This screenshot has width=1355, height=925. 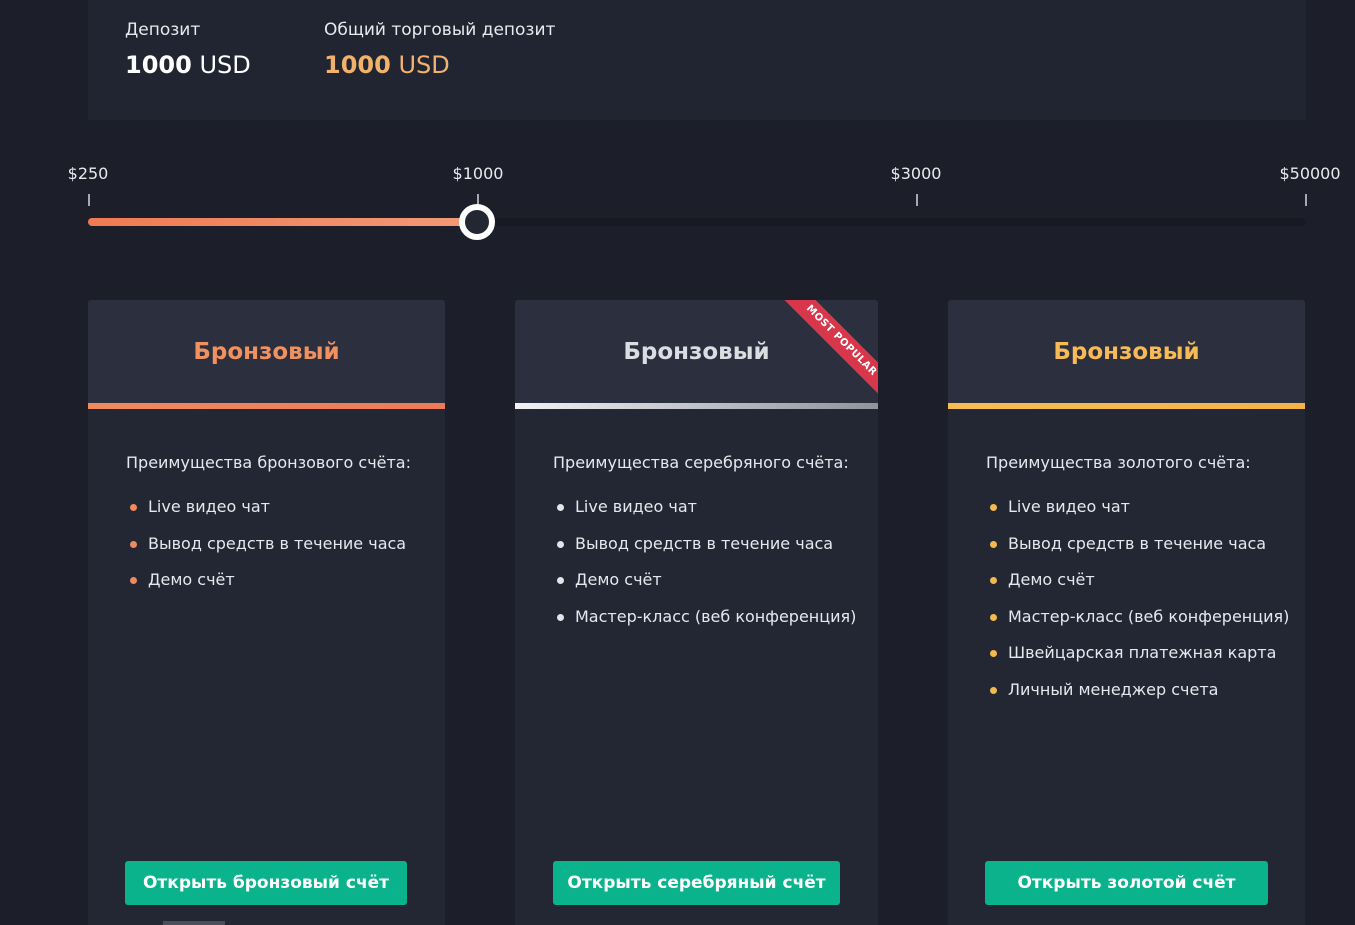 What do you see at coordinates (268, 462) in the screenshot?
I see `benefits-heading: Преимущества бронзового счёта:` at bounding box center [268, 462].